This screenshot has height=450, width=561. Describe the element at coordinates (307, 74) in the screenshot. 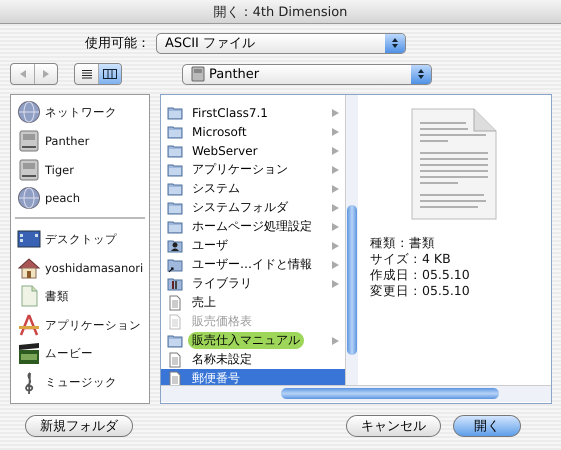

I see `location-popup: Panther` at that location.